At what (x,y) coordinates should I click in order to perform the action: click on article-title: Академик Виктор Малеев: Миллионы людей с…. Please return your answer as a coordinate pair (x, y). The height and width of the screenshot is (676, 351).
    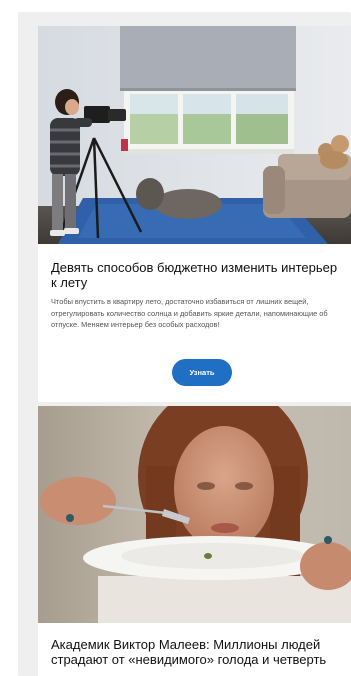
    Looking at the image, I should click on (198, 652).